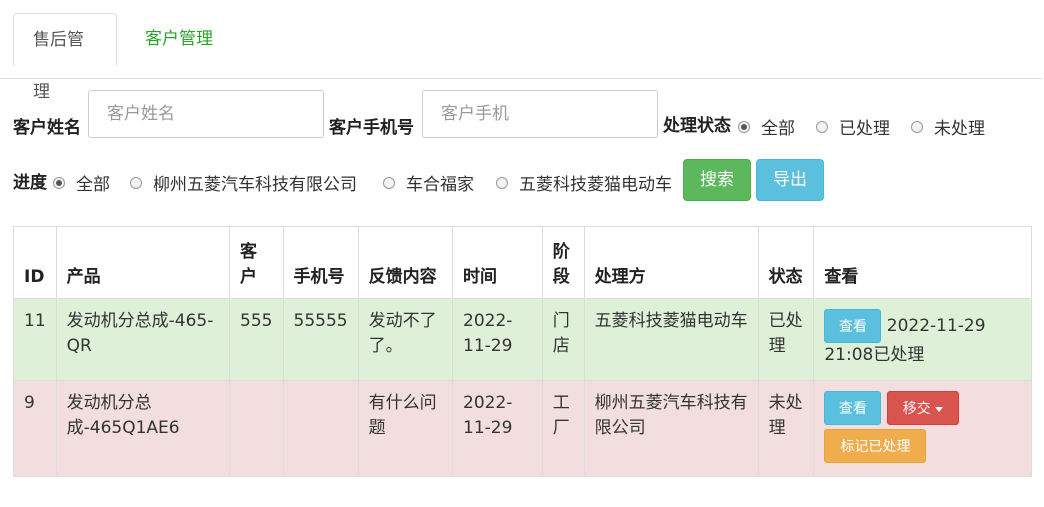 The height and width of the screenshot is (507, 1044). What do you see at coordinates (717, 180) in the screenshot?
I see `search-button: 搜索` at bounding box center [717, 180].